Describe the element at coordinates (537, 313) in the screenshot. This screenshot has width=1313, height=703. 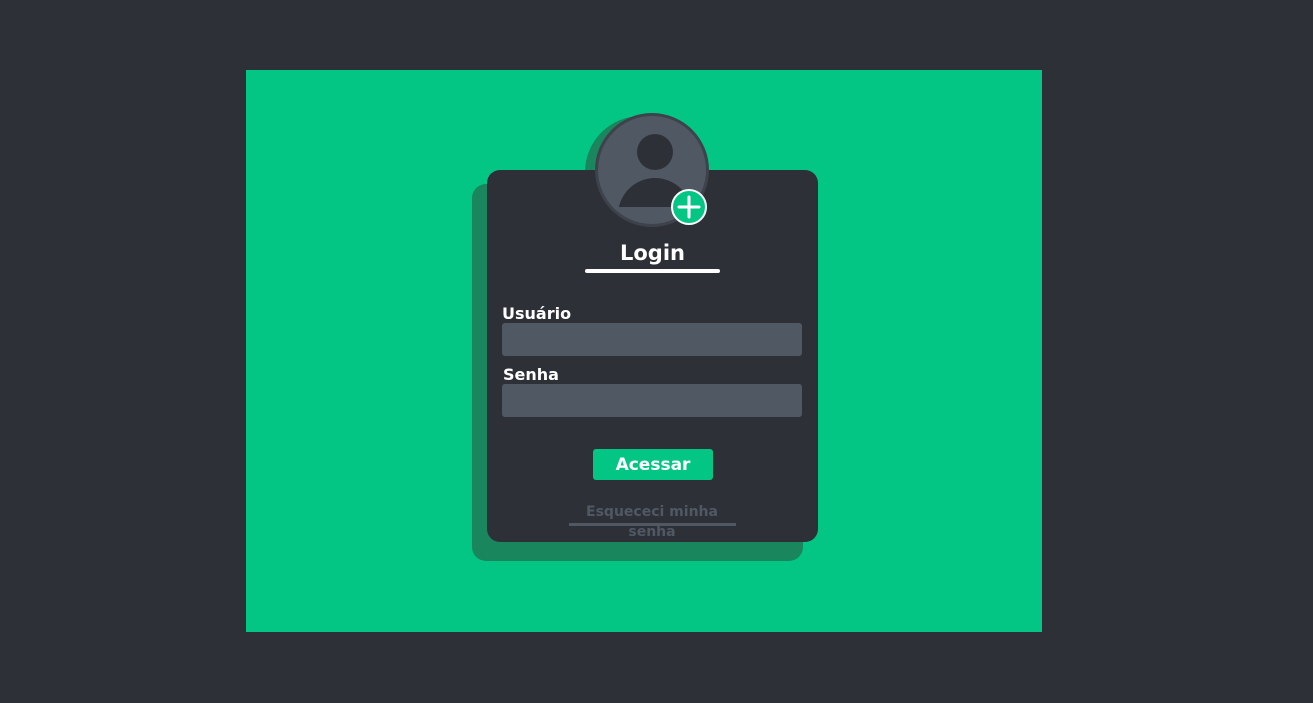
I see `username-label: Usuário` at that location.